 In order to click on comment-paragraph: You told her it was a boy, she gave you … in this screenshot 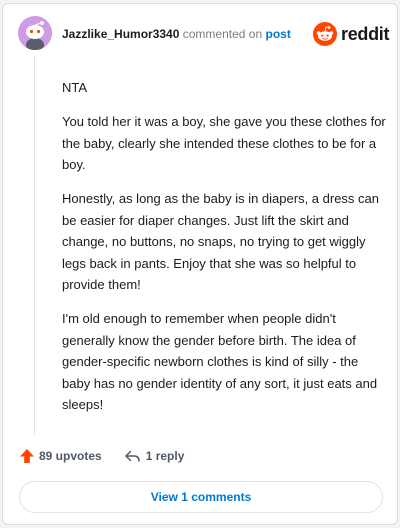, I will do `click(224, 143)`.